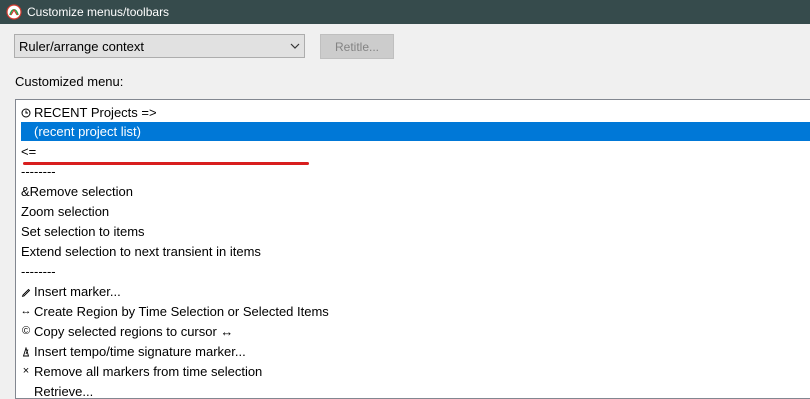 This screenshot has width=810, height=399. What do you see at coordinates (405, 12) in the screenshot?
I see `title-bar: Customize menus/toolbars` at bounding box center [405, 12].